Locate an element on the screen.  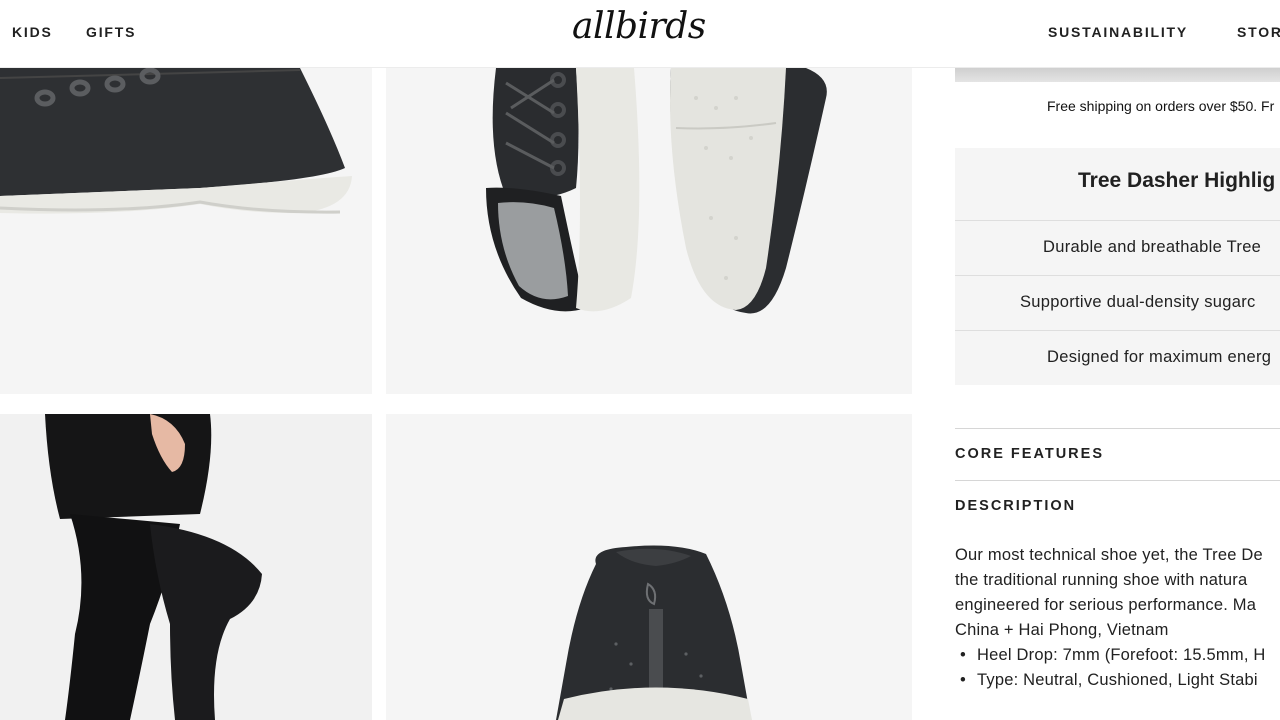
allbirds-logo: allbirds is located at coordinates (639, 26).